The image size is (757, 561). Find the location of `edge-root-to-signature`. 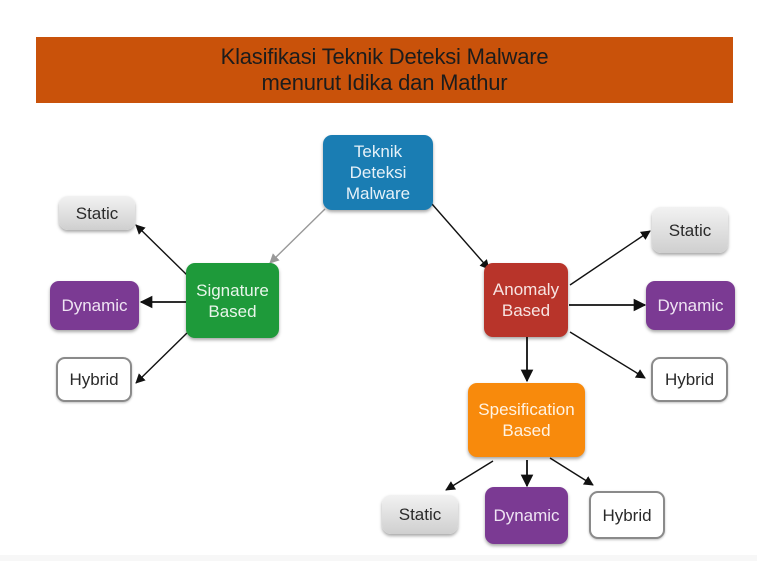

edge-root-to-signature is located at coordinates (297, 236).